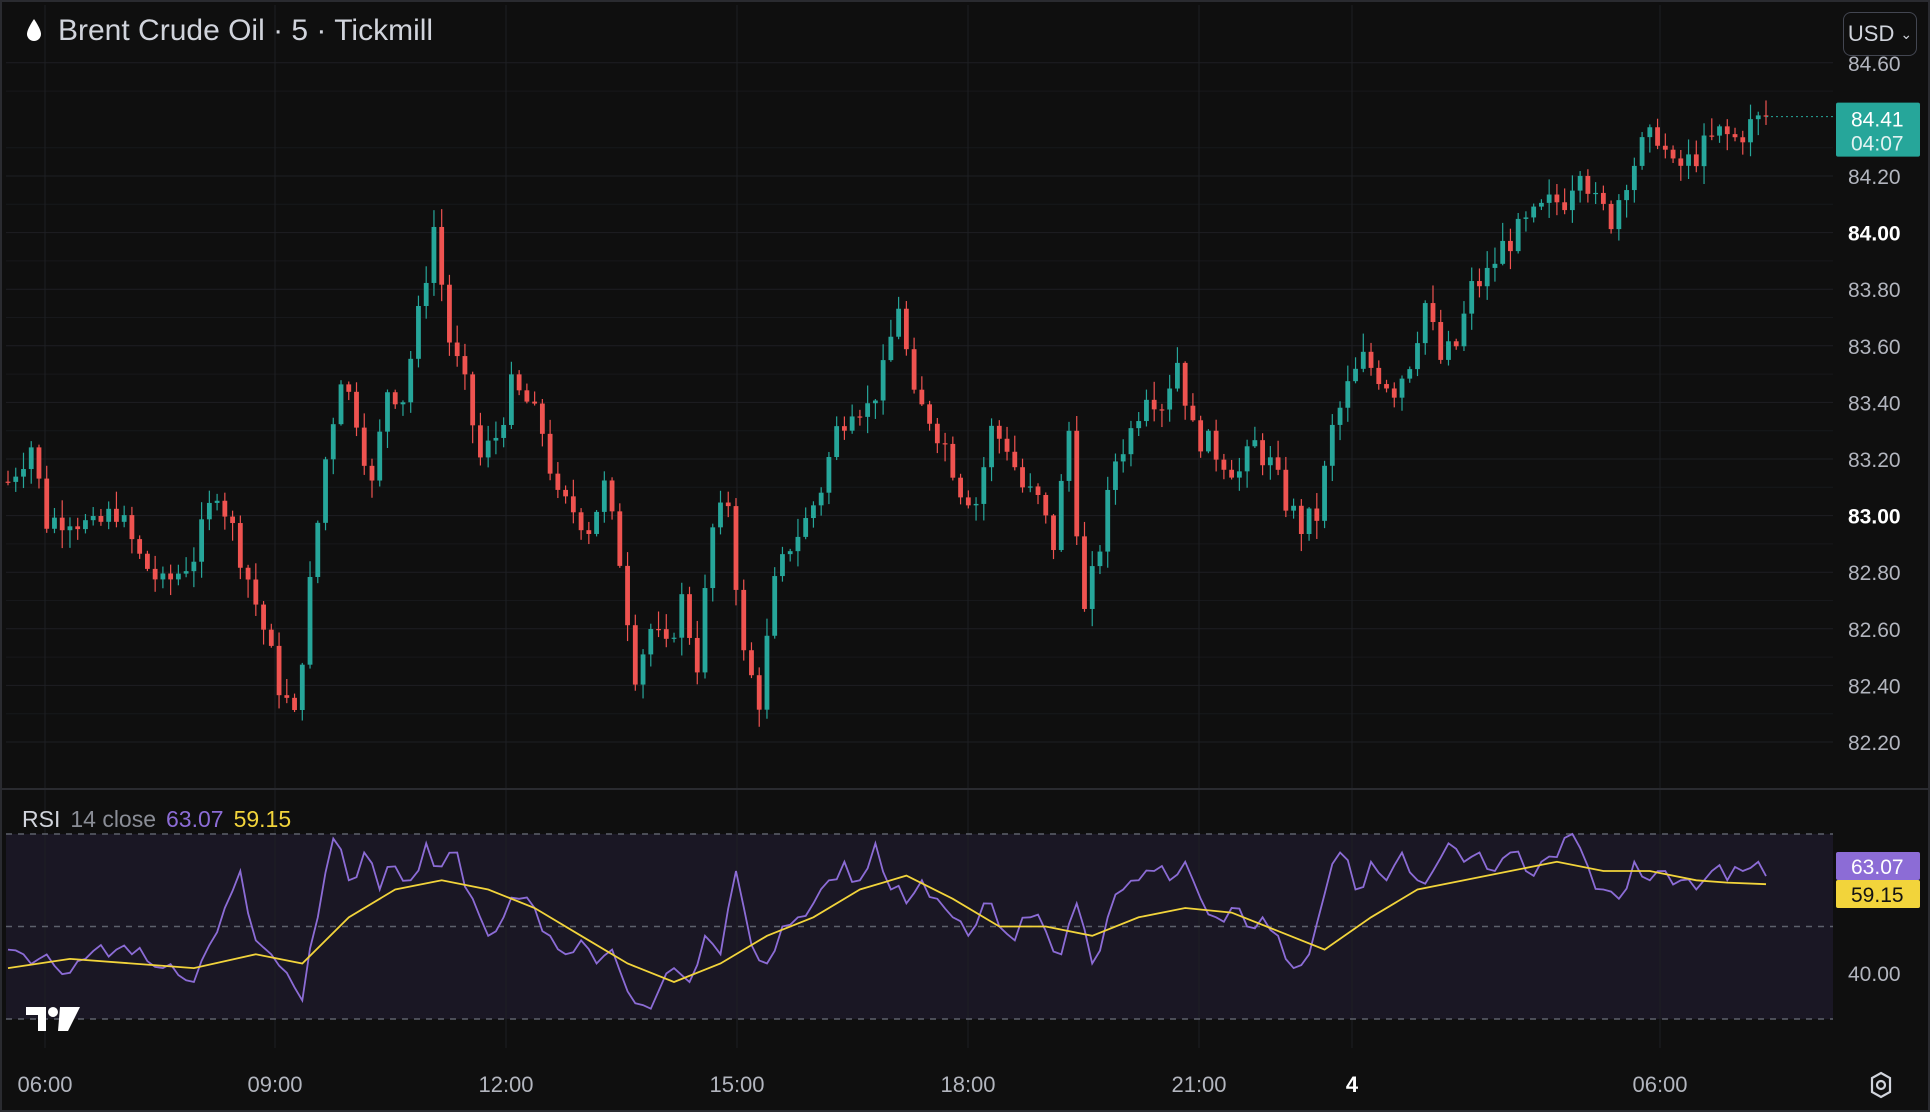  I want to click on currency-selector-button: USD ⌄, so click(1880, 34).